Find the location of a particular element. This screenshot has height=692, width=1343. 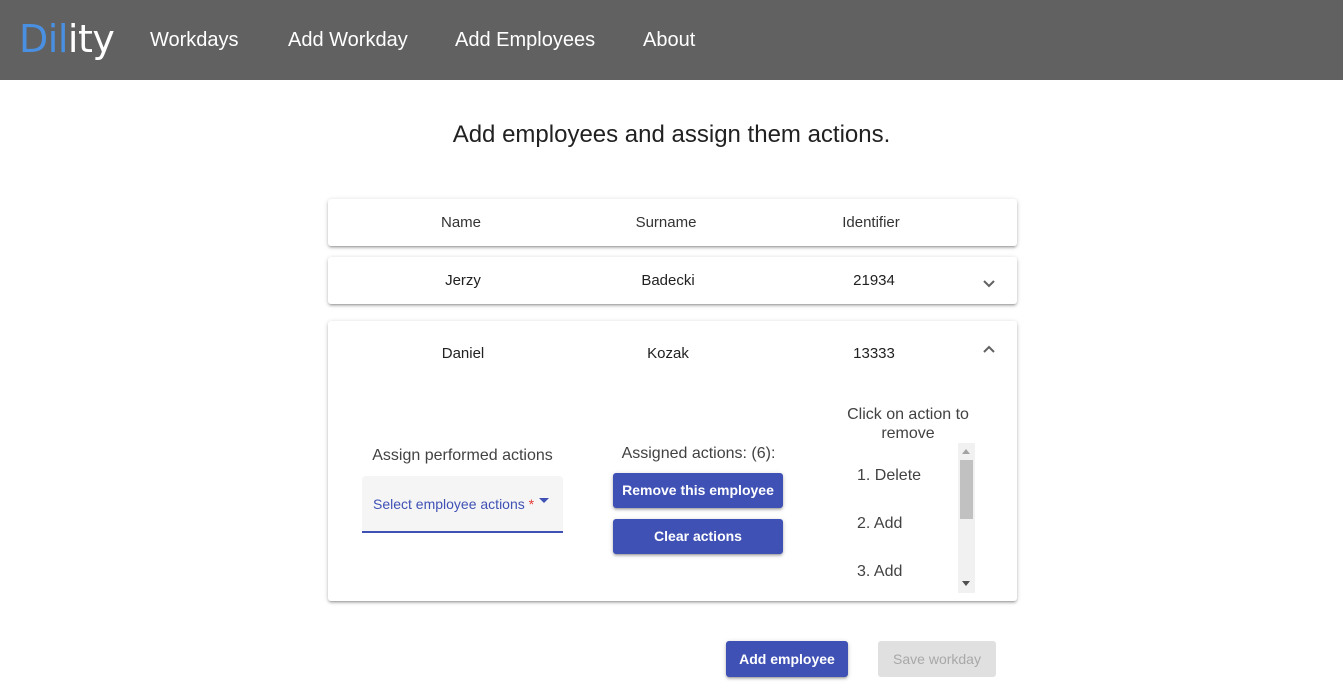

nav-add-workday: Add Workday is located at coordinates (348, 40).